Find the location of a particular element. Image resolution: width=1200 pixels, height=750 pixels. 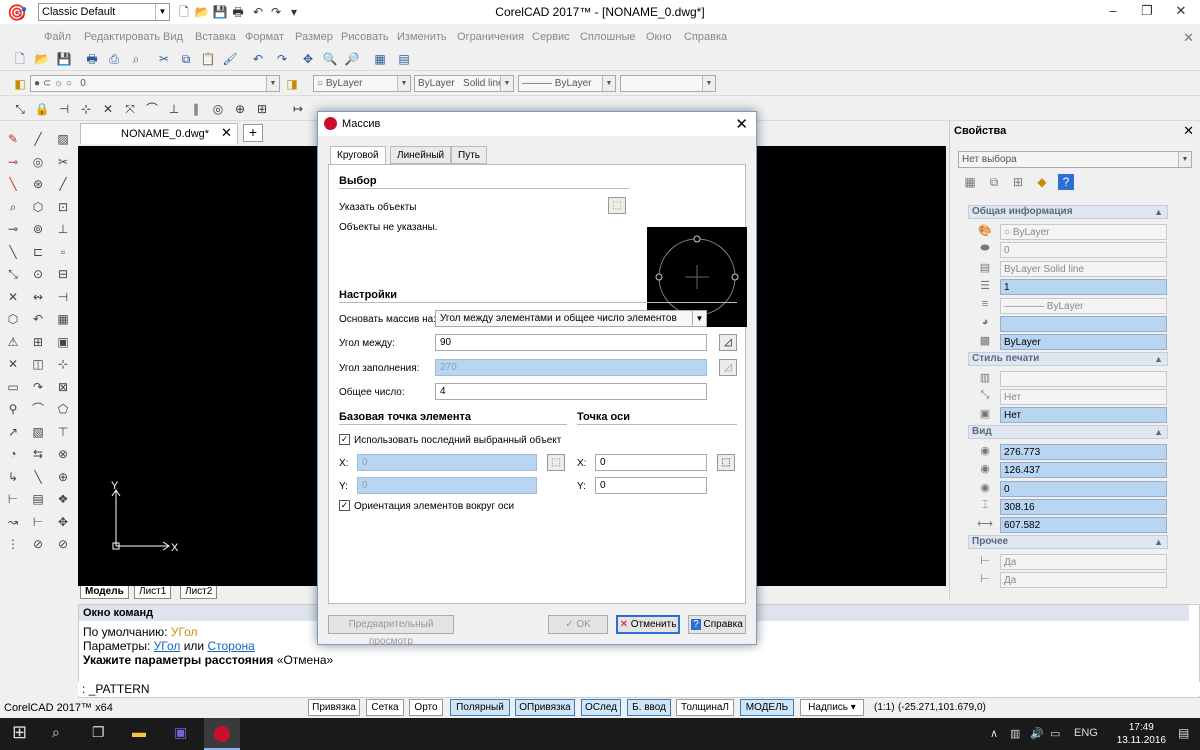

volume-icon: 🔊 is located at coordinates (1037, 733).